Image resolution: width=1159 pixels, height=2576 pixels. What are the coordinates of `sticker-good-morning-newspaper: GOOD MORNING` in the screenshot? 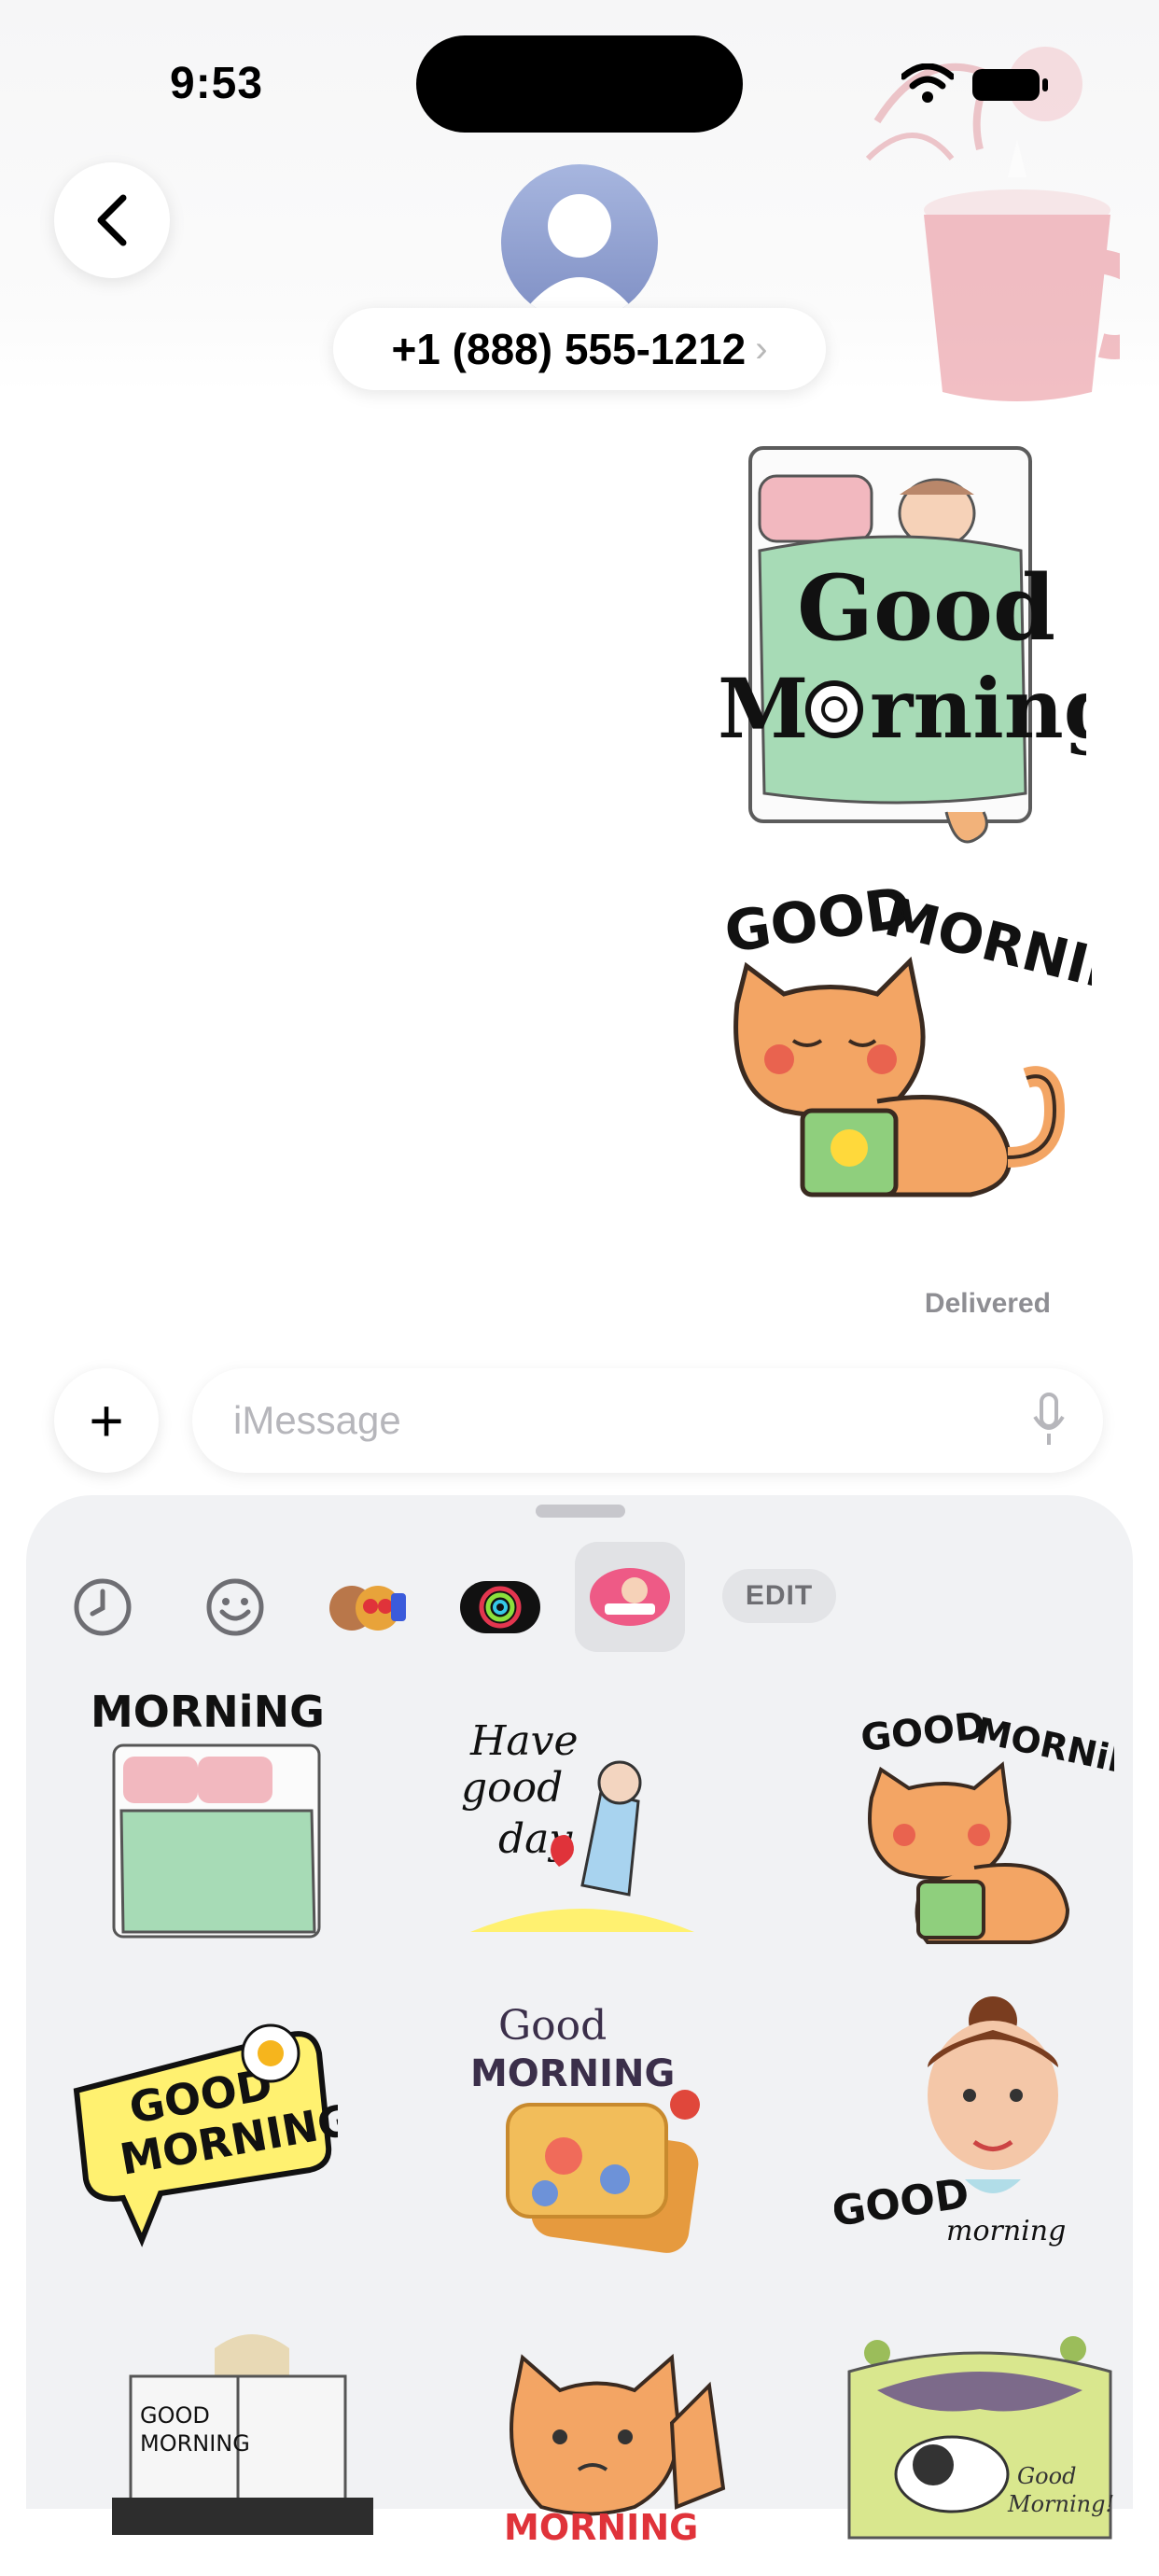 It's located at (243, 2426).